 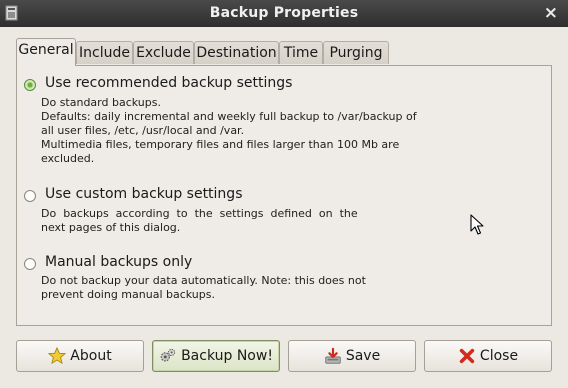 What do you see at coordinates (168, 355) in the screenshot?
I see `gears-icon` at bounding box center [168, 355].